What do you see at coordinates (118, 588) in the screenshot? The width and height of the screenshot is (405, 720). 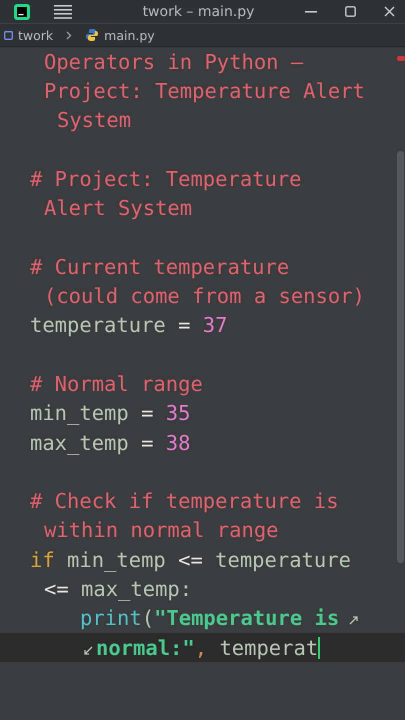 I see `code-line: <= max_temp:` at bounding box center [118, 588].